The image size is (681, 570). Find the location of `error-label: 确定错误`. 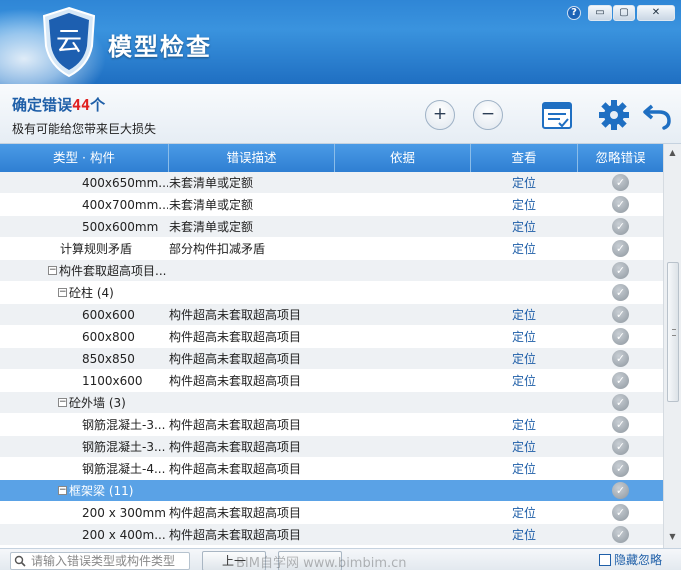

error-label: 确定错误 is located at coordinates (42, 105).